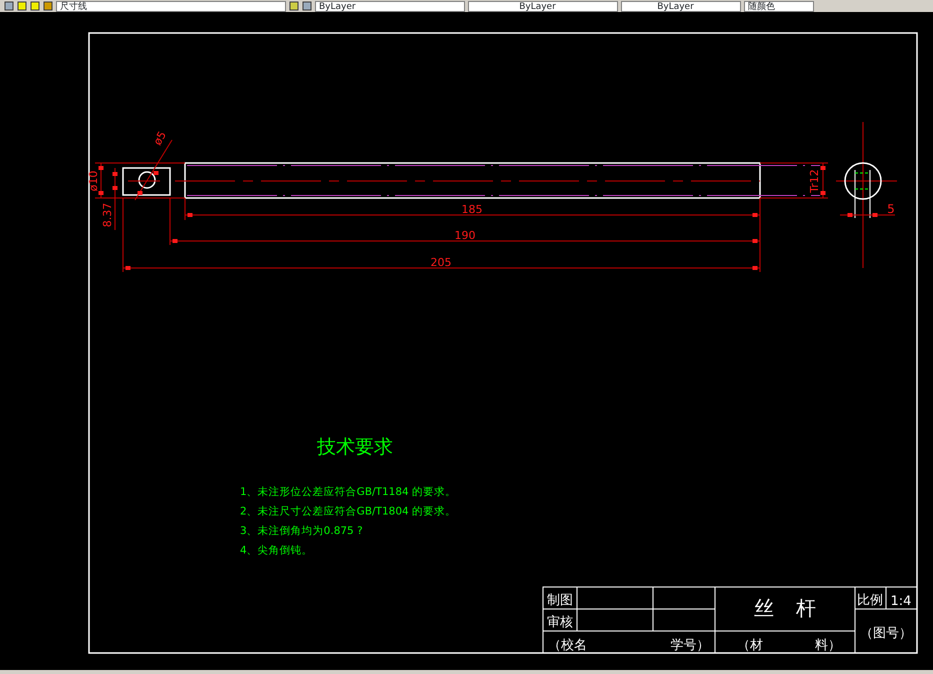 This screenshot has width=933, height=674. I want to click on dimension-text: 8.37, so click(107, 215).